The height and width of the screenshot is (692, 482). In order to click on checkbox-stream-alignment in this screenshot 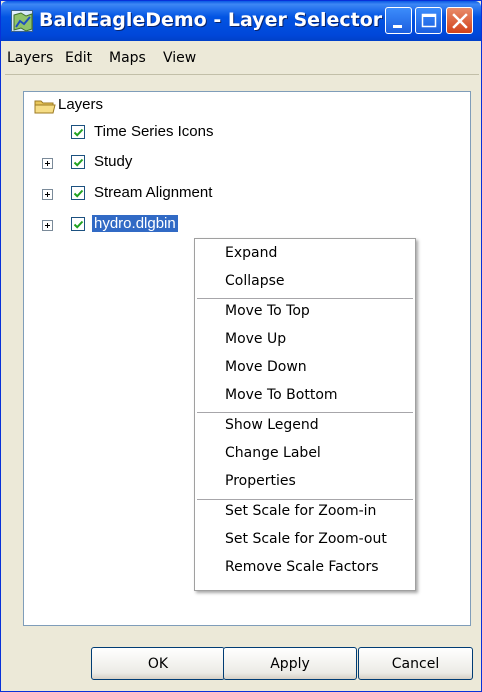, I will do `click(78, 193)`.